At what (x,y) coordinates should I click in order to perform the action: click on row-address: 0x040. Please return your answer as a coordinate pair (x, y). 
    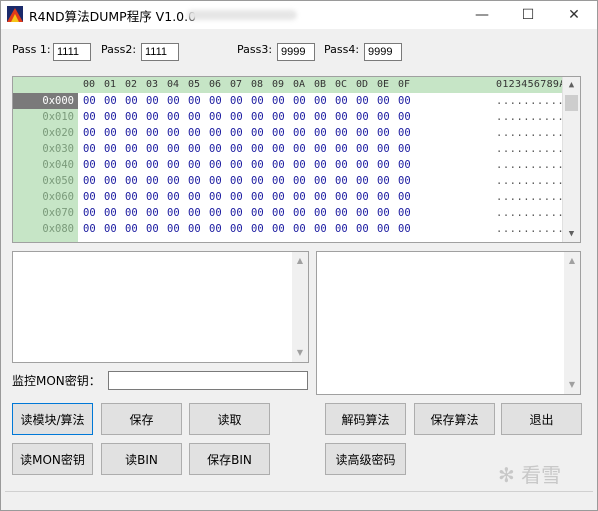
    Looking at the image, I should click on (45, 165).